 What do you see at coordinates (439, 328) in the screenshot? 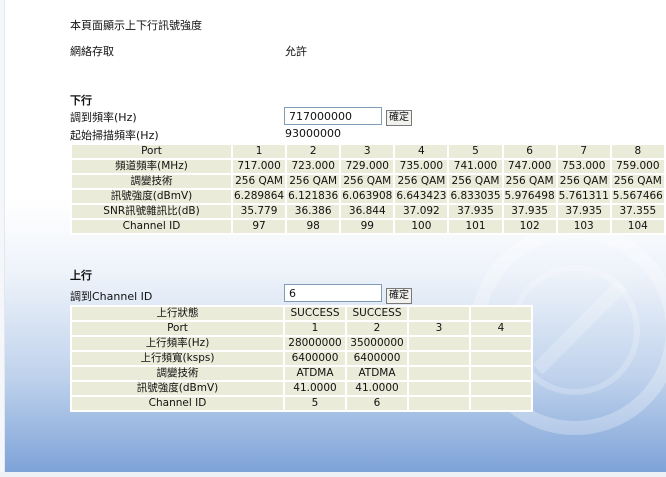
I see `upstream-table-cell: 3` at bounding box center [439, 328].